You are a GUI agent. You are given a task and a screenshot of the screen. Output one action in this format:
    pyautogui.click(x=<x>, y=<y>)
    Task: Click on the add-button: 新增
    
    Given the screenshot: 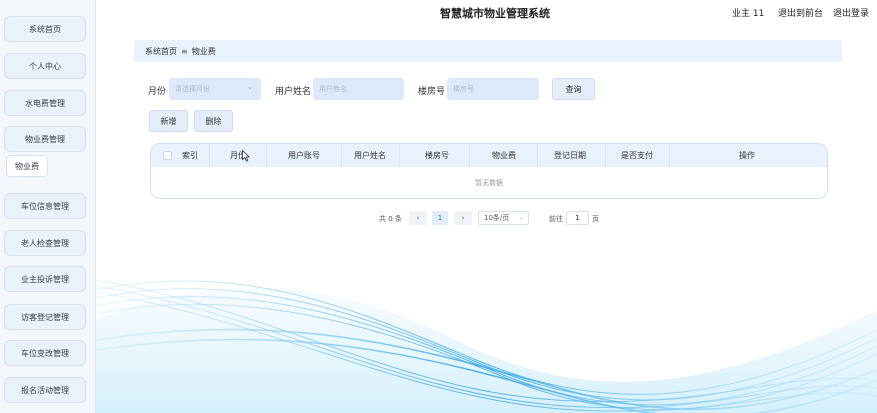 What is the action you would take?
    pyautogui.click(x=168, y=121)
    